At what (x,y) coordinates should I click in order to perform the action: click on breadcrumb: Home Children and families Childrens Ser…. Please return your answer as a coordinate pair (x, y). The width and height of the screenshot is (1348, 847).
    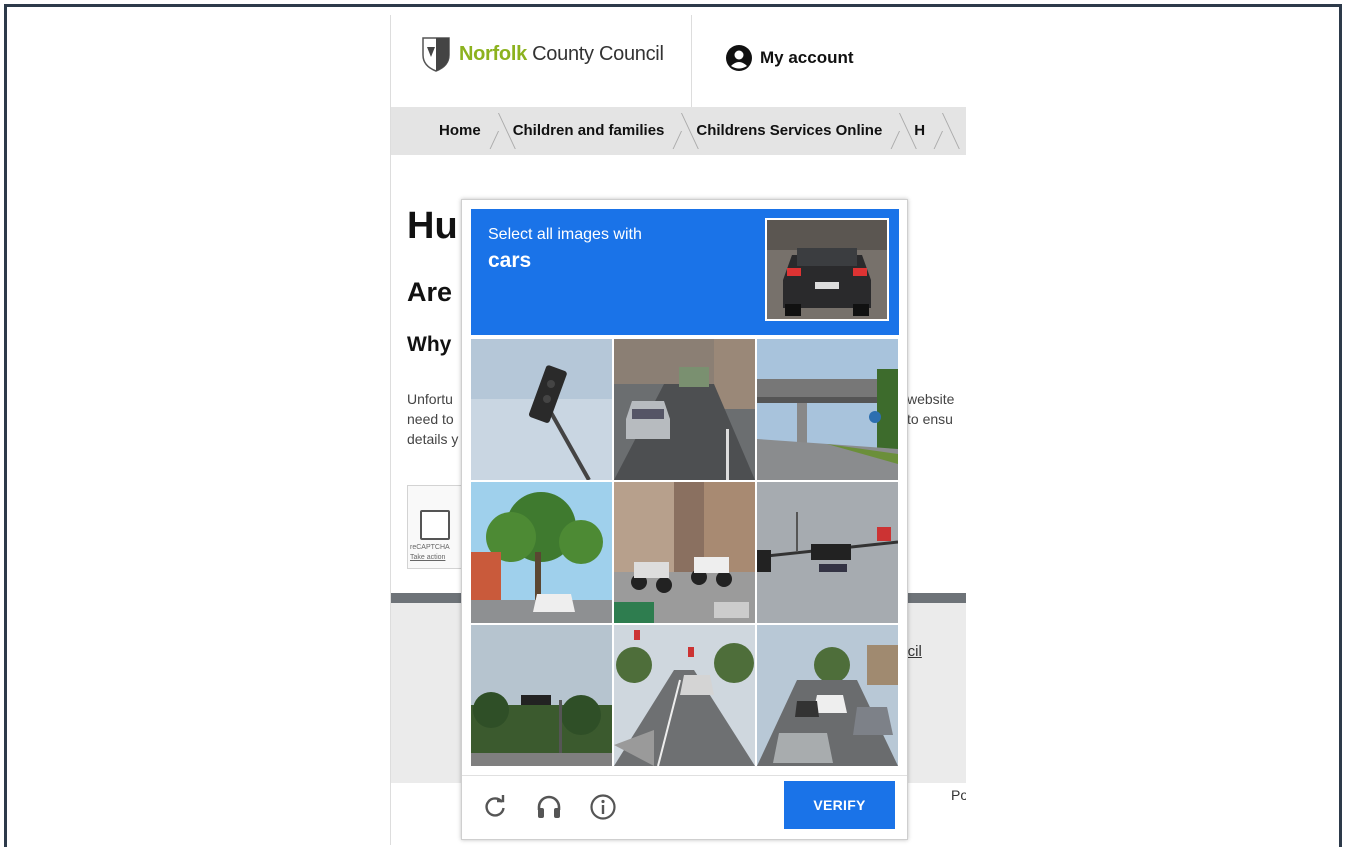
    Looking at the image, I should click on (678, 131).